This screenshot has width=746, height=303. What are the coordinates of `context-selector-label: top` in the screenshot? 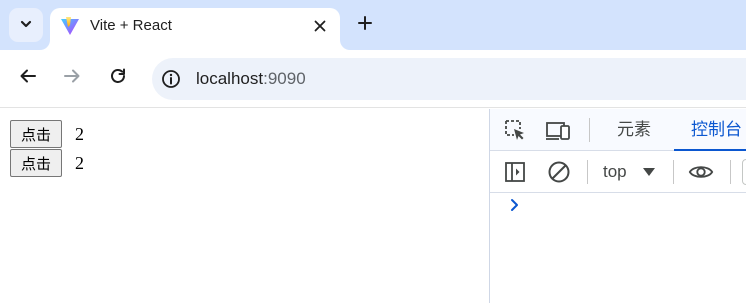 It's located at (615, 171).